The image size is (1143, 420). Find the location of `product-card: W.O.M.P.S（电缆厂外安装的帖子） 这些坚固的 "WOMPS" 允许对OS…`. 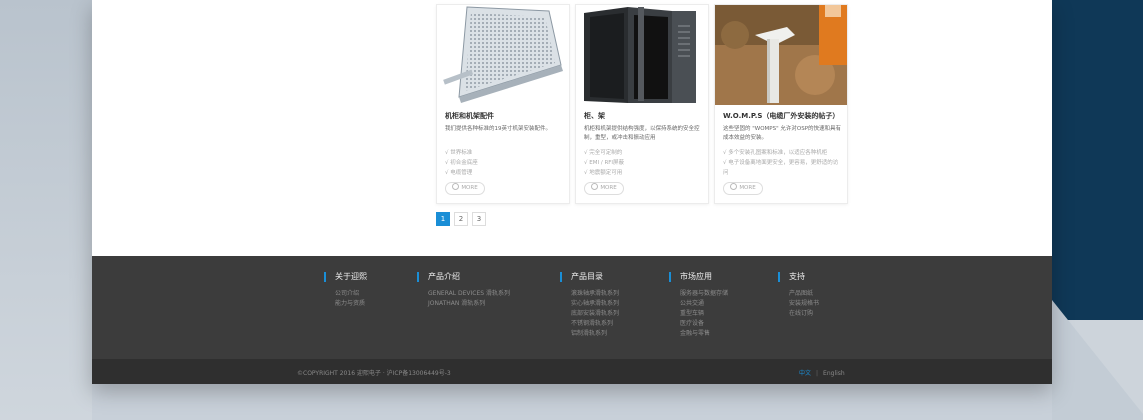

product-card: W.O.M.P.S（电缆厂外安装的帖子） 这些坚固的 "WOMPS" 允许对OS… is located at coordinates (781, 104).